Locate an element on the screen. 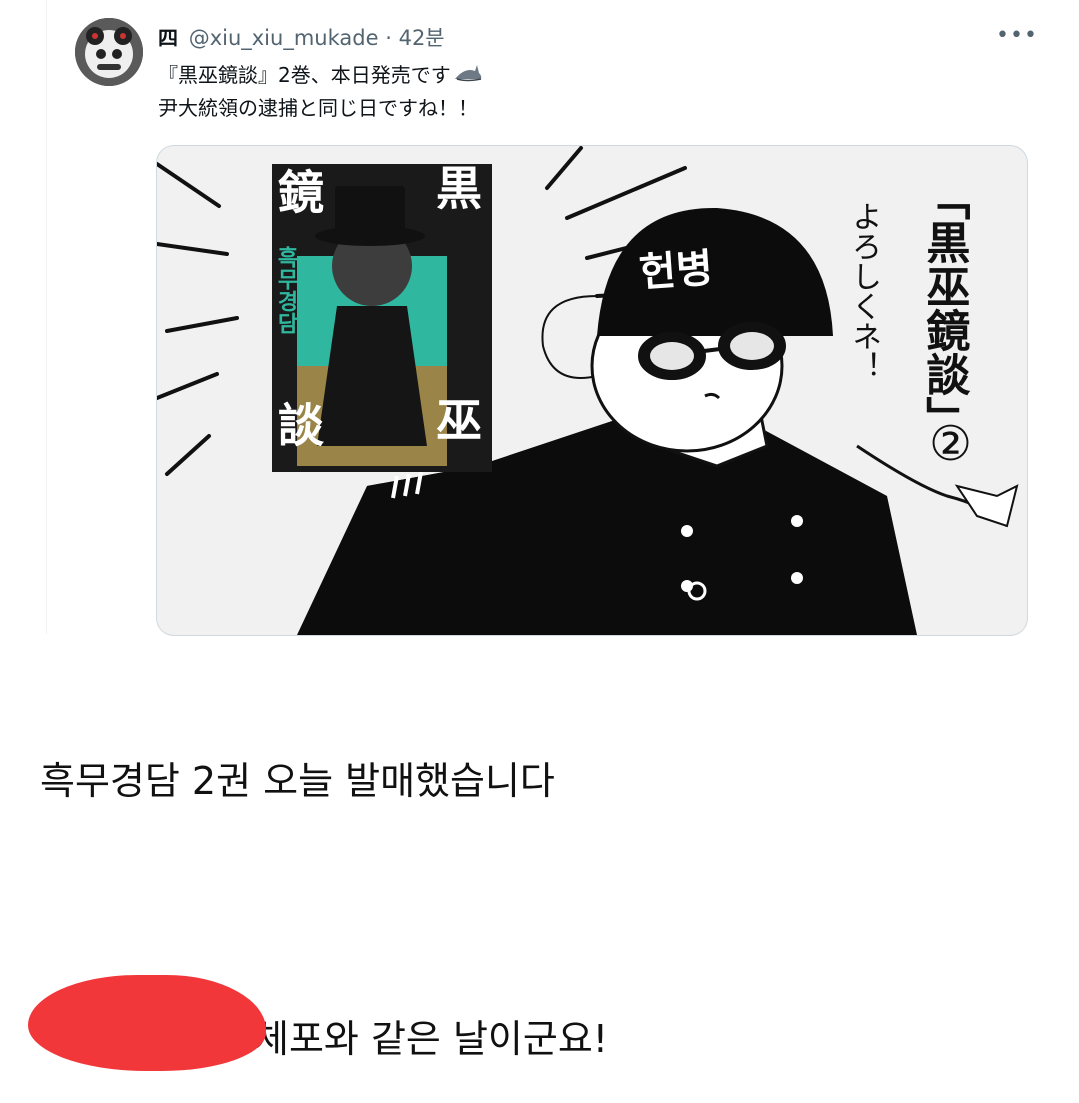 The width and height of the screenshot is (1079, 1103). book-title-left-2: 談 is located at coordinates (298, 424).